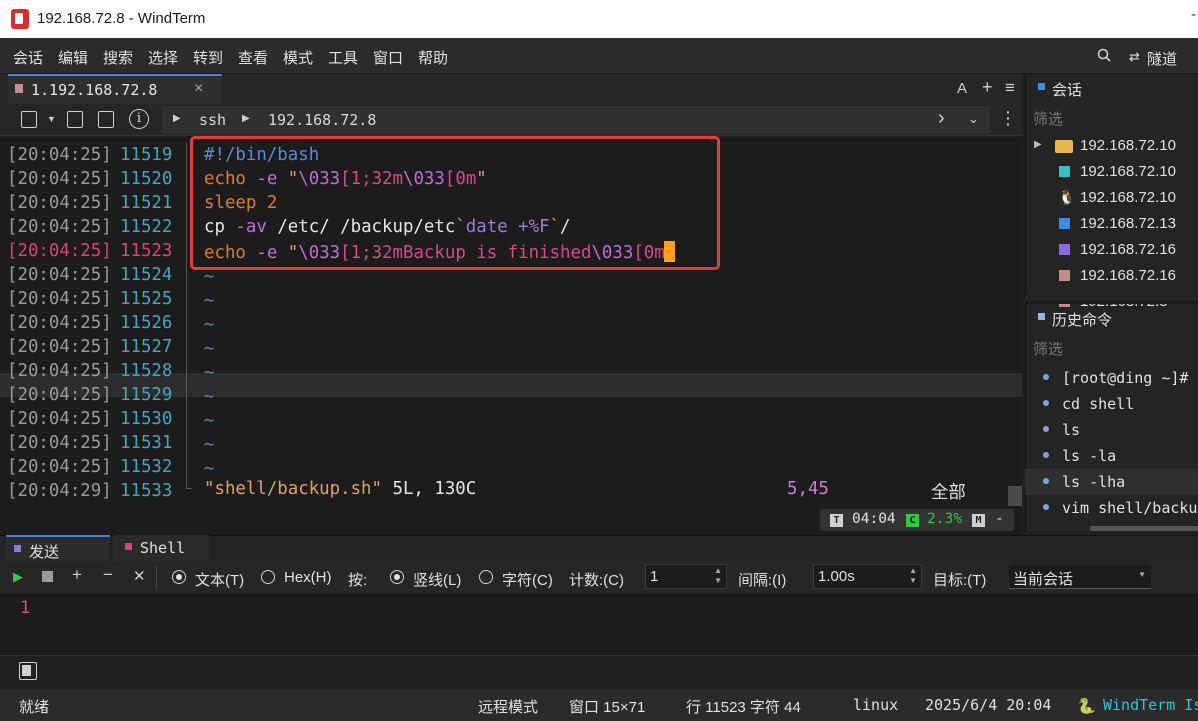 Image resolution: width=1198 pixels, height=721 pixels. I want to click on history-item: cd shell, so click(1111, 404).